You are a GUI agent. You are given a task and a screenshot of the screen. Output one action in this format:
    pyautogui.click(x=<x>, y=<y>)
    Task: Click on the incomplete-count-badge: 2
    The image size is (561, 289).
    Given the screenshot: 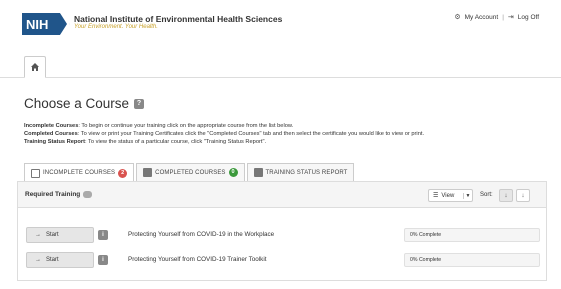 What is the action you would take?
    pyautogui.click(x=123, y=173)
    